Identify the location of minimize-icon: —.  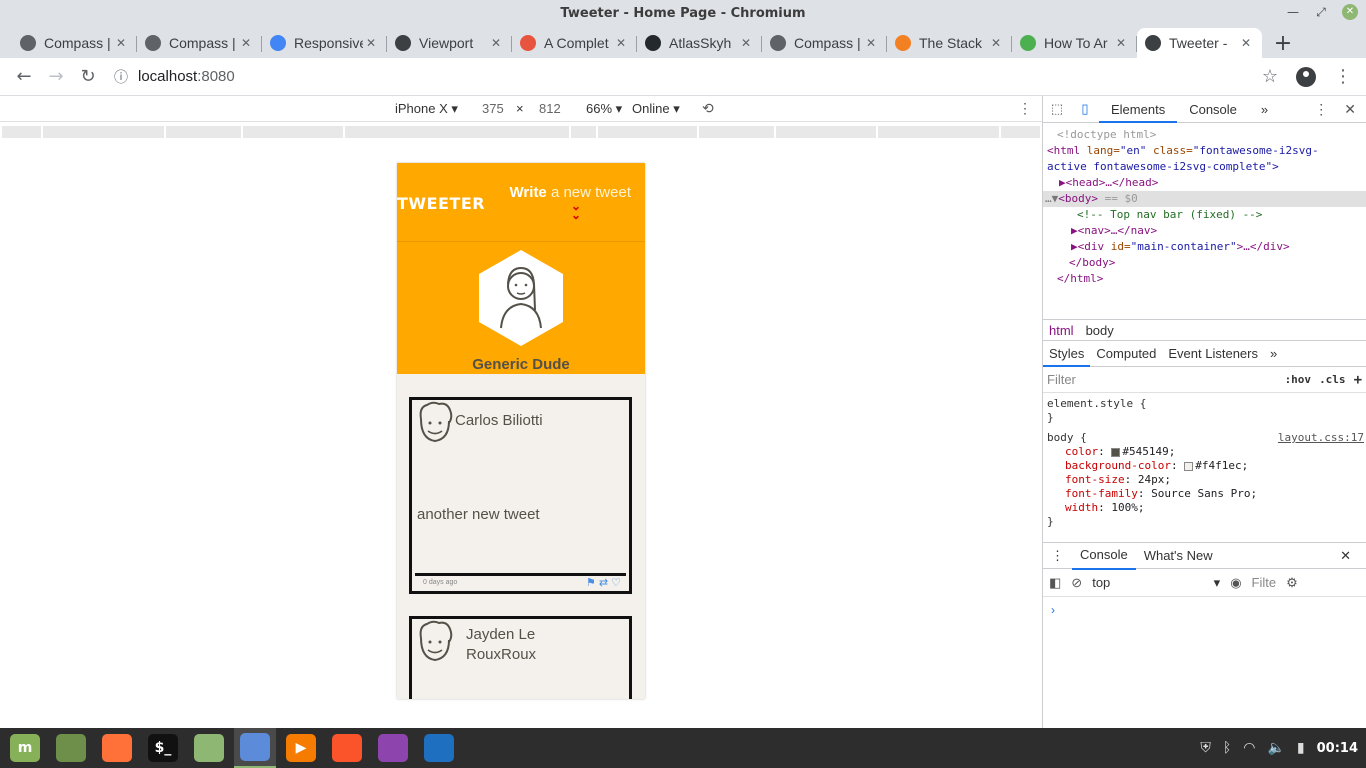
(1293, 12).